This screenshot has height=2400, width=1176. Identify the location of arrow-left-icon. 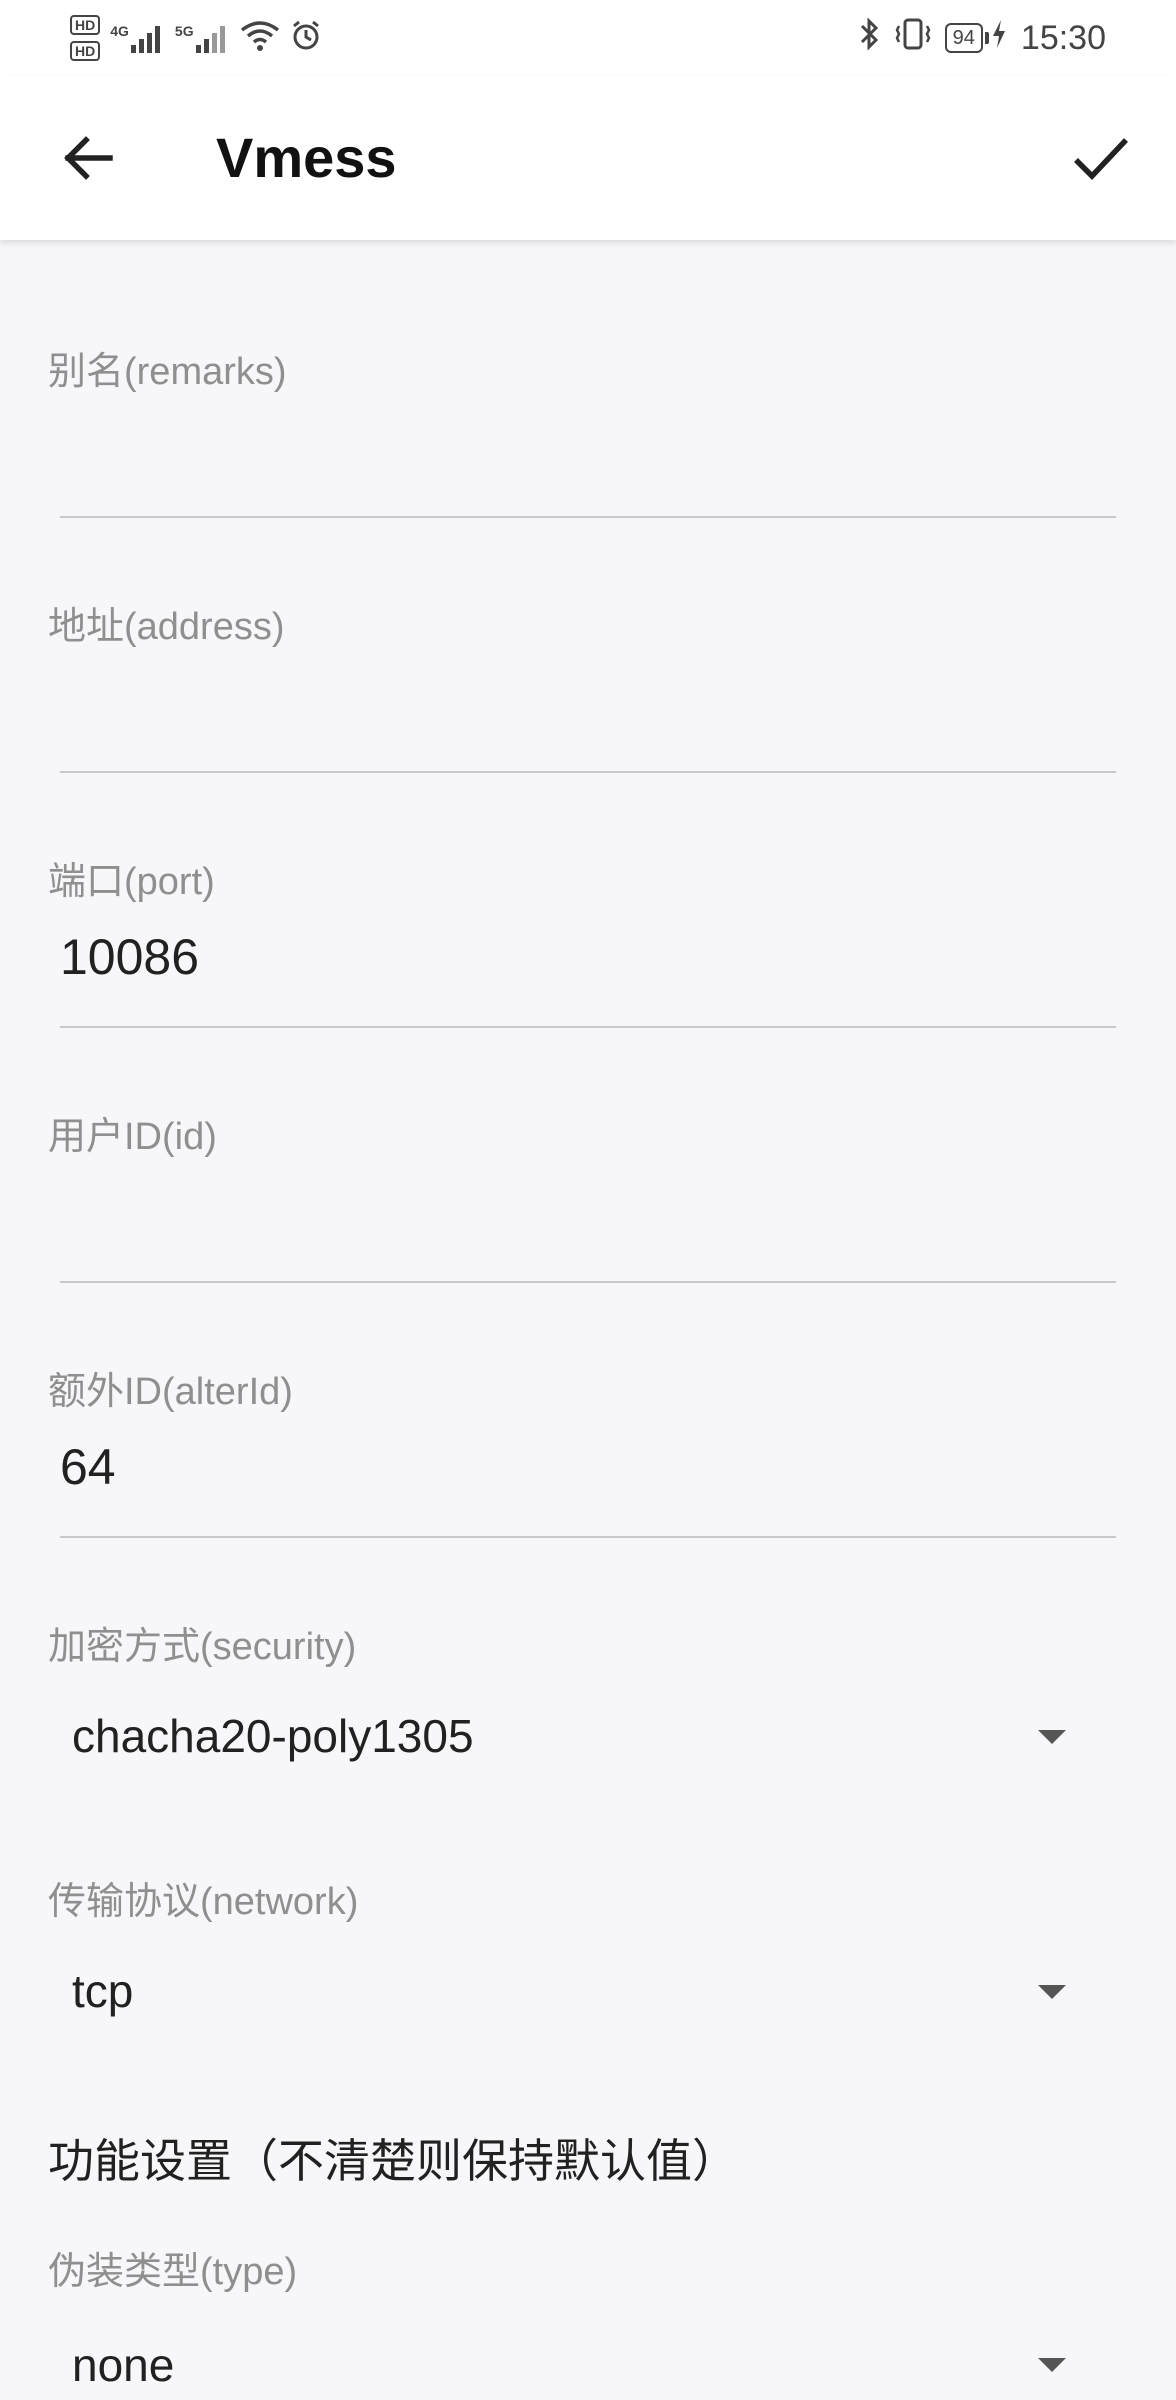
(88, 158).